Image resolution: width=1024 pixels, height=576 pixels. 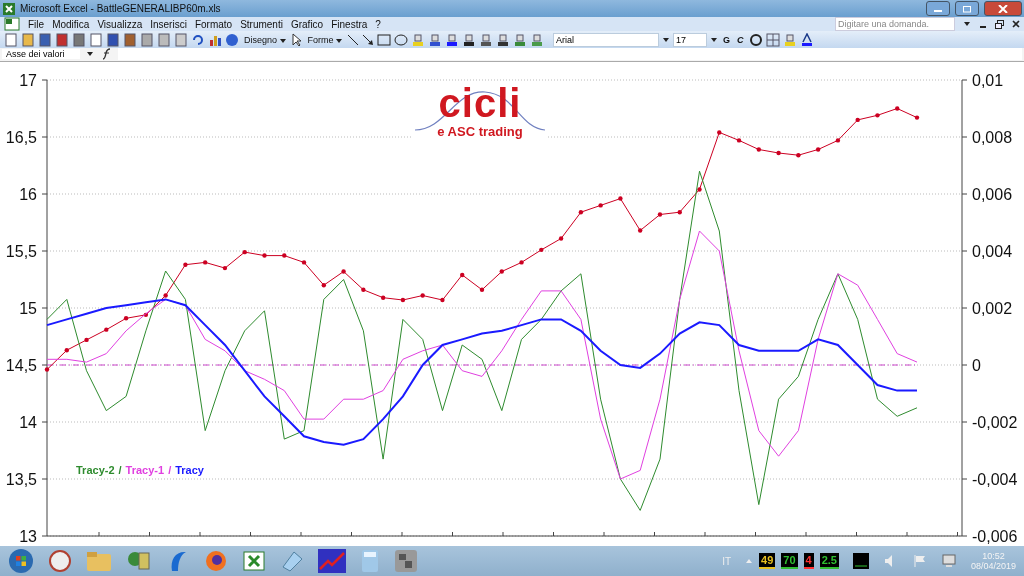 I want to click on name-box: Asse dei valori, so click(x=41, y=54).